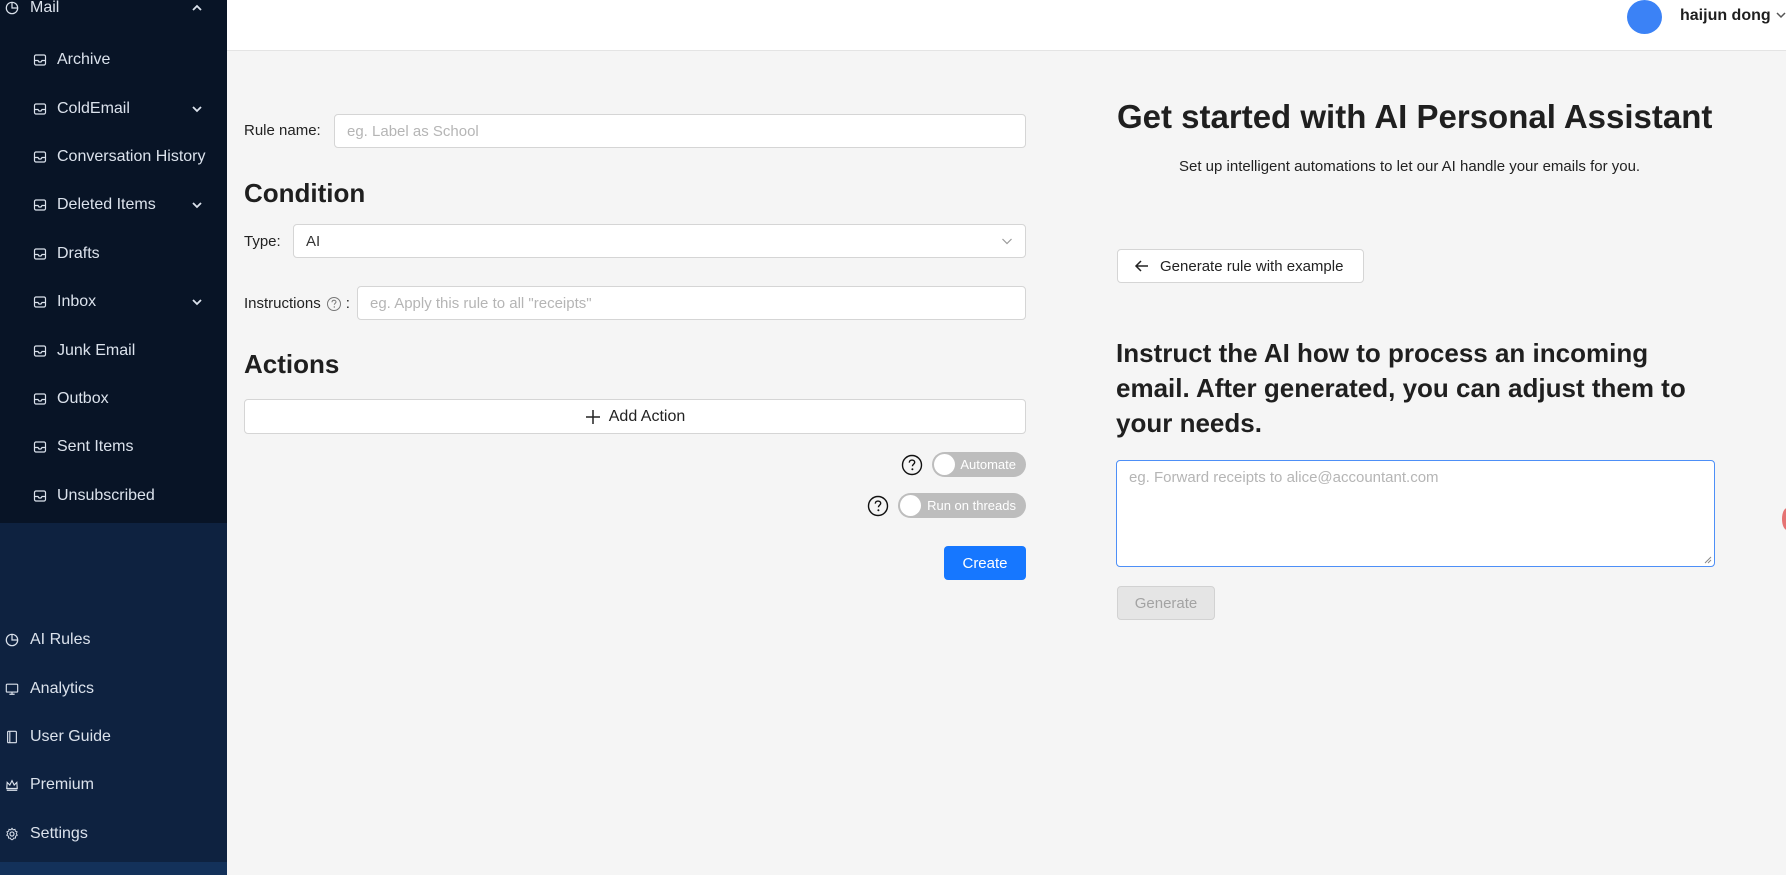  I want to click on sidebar-item-conversation-history: Conversation History, so click(113, 157).